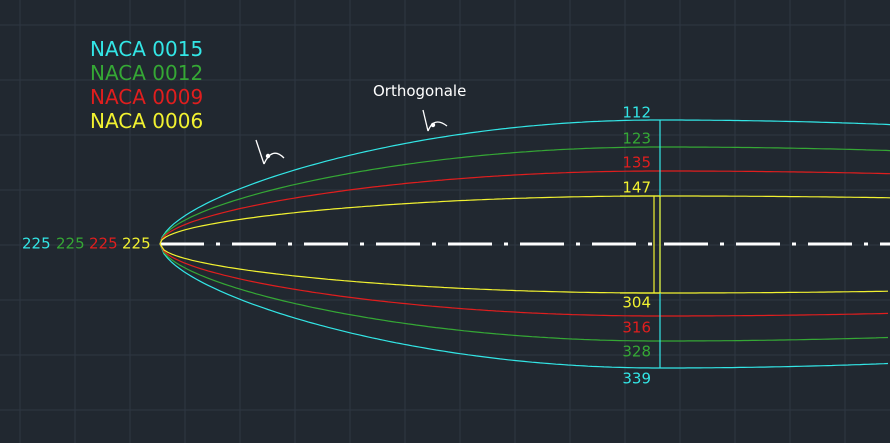 The height and width of the screenshot is (443, 890). I want to click on legend-item-naca-0012: NACA 0012, so click(147, 73).